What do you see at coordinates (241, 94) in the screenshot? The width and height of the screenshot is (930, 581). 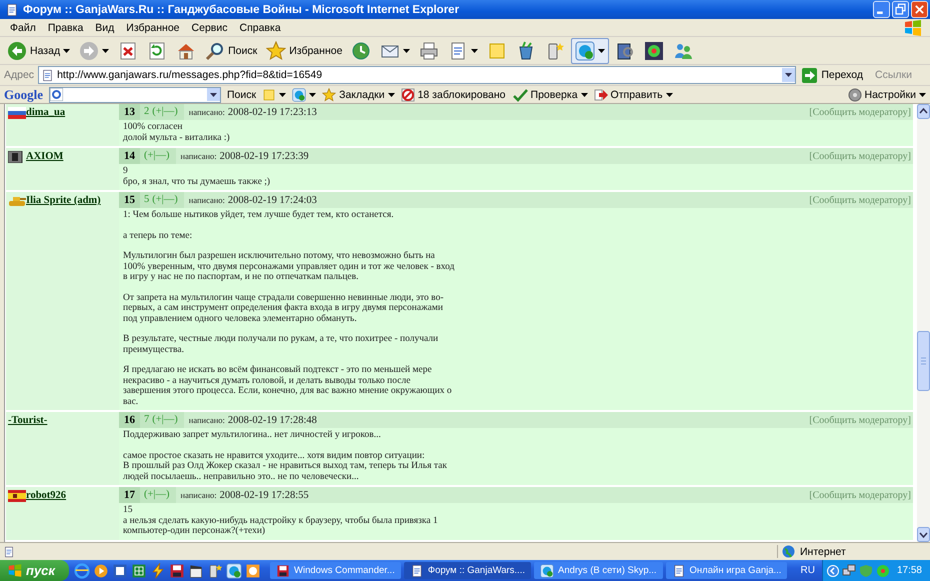 I see `search-button: Поиск` at bounding box center [241, 94].